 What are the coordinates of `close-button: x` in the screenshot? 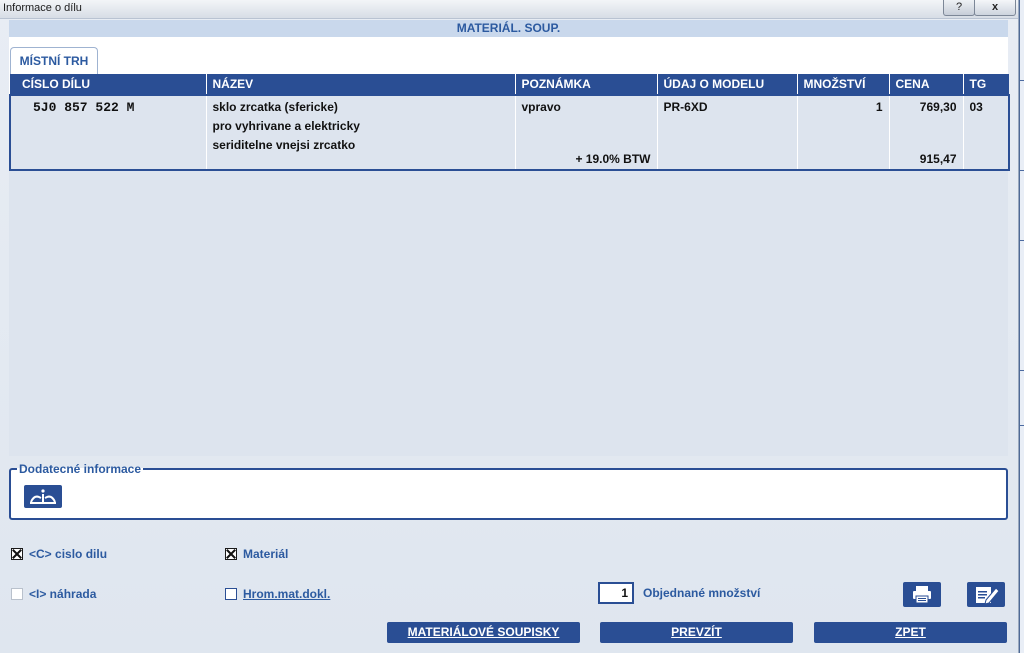 It's located at (995, 8).